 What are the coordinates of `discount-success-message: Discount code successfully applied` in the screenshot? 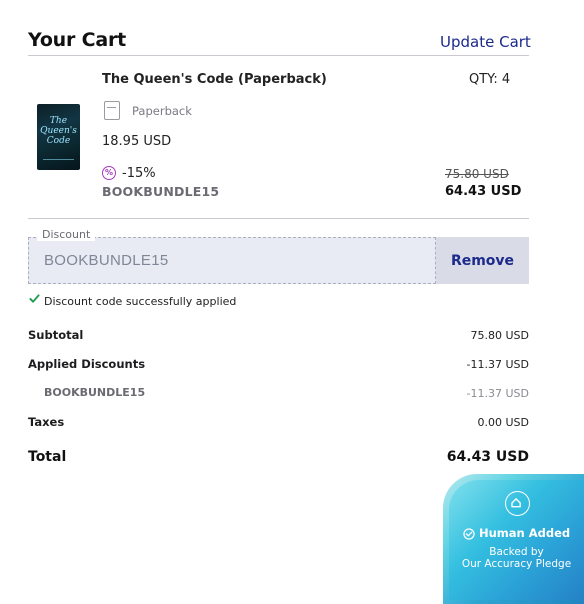 It's located at (140, 301).